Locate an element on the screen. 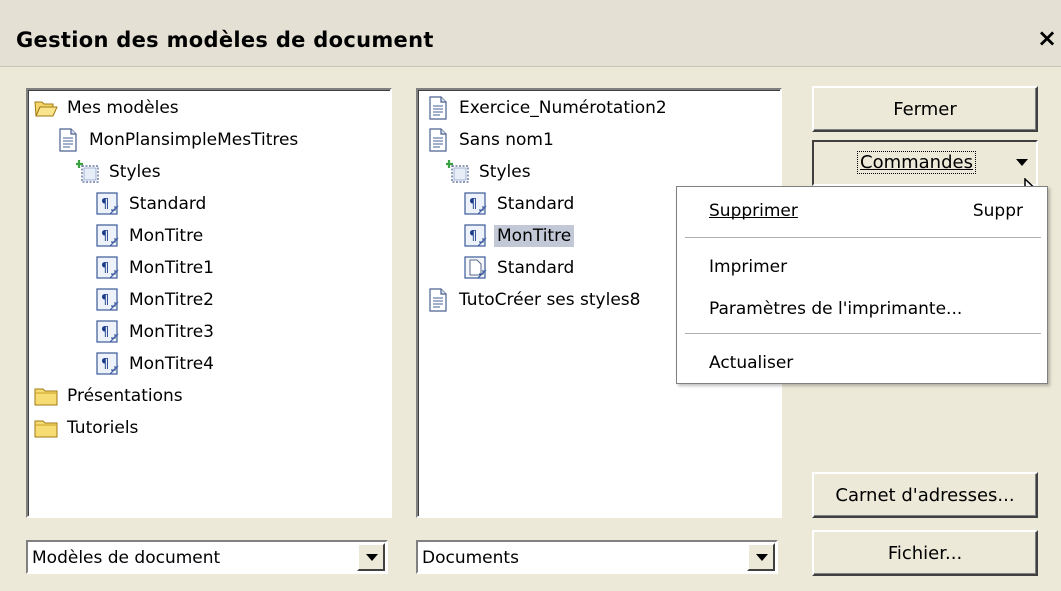 The height and width of the screenshot is (591, 1061). menu-item-supprimer: Supprimer is located at coordinates (753, 211).